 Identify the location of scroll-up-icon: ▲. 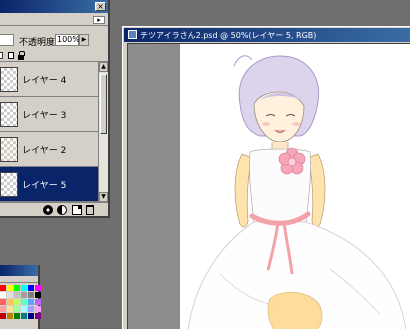
(103, 67).